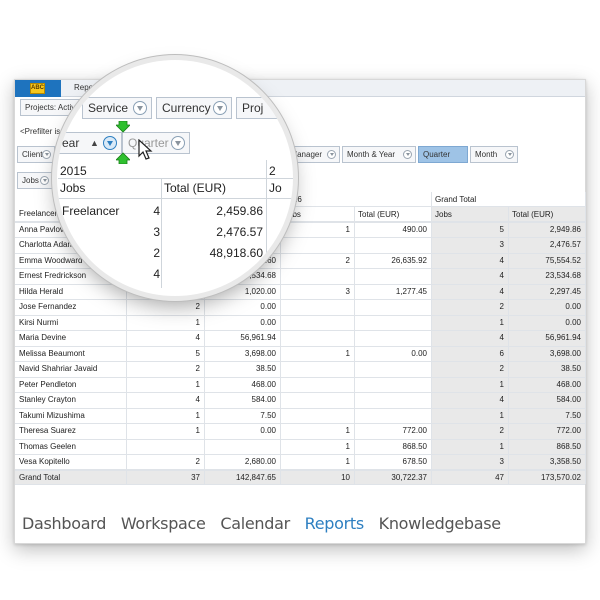 The height and width of the screenshot is (600, 600). I want to click on nav-calendar: Calendar, so click(255, 523).